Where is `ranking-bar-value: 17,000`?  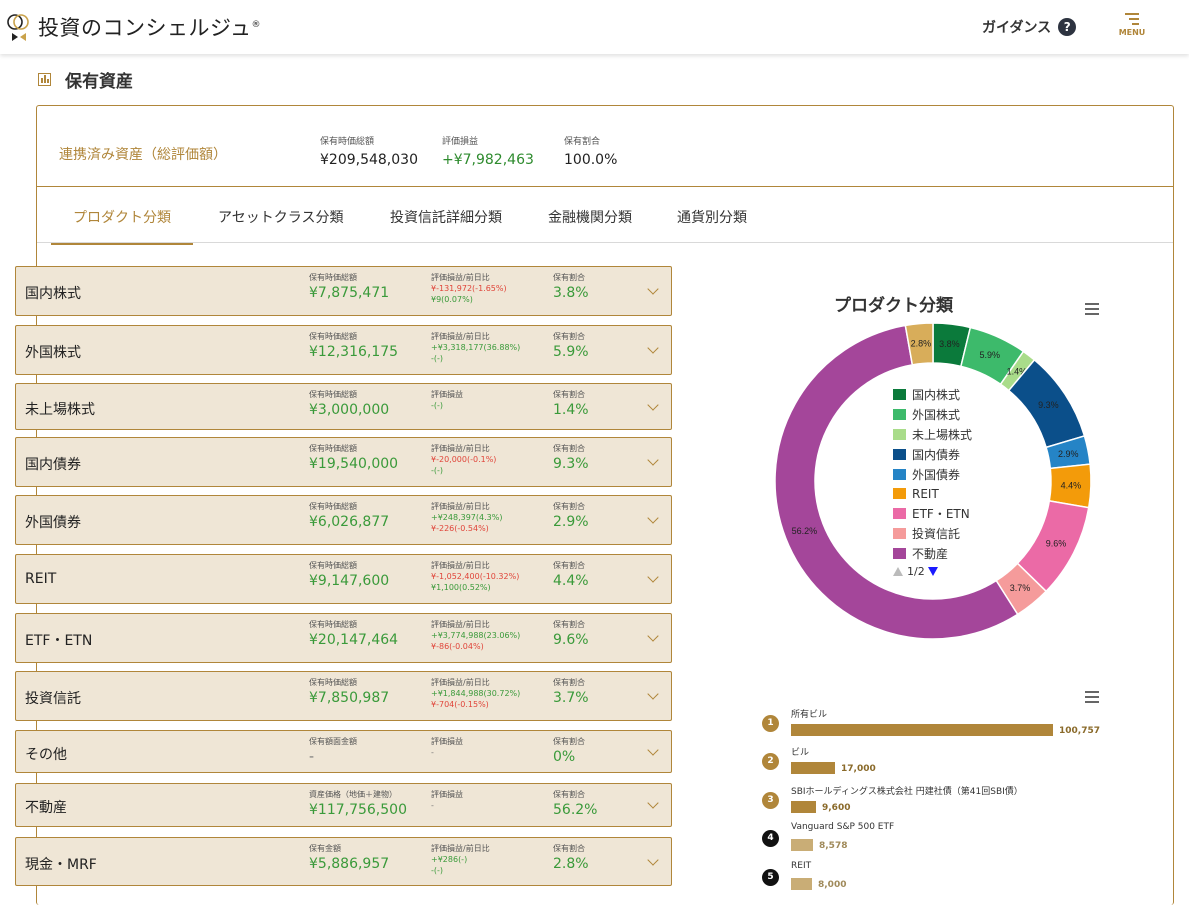 ranking-bar-value: 17,000 is located at coordinates (858, 769).